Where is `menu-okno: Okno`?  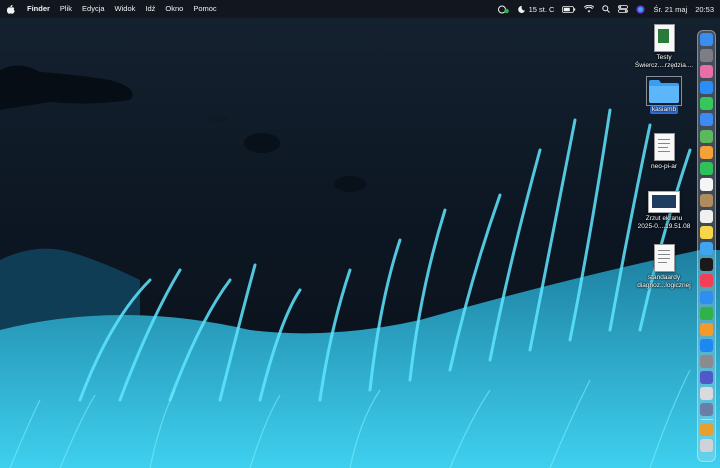 menu-okno: Okno is located at coordinates (174, 9).